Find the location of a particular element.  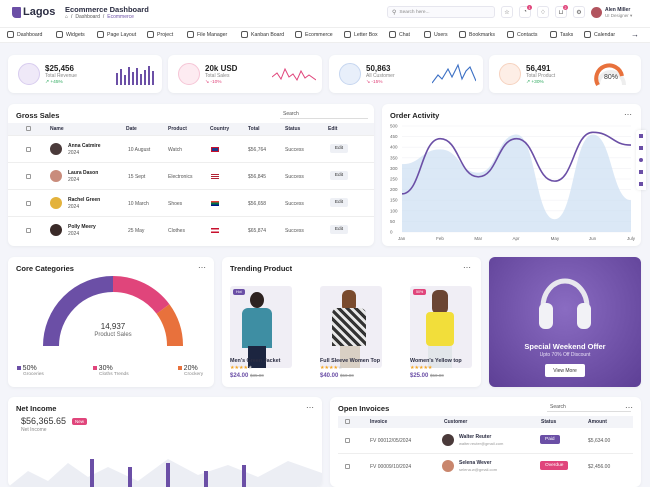

stat-card-products: 56,491 Total Product ↗ +30% 80% is located at coordinates (565, 74).